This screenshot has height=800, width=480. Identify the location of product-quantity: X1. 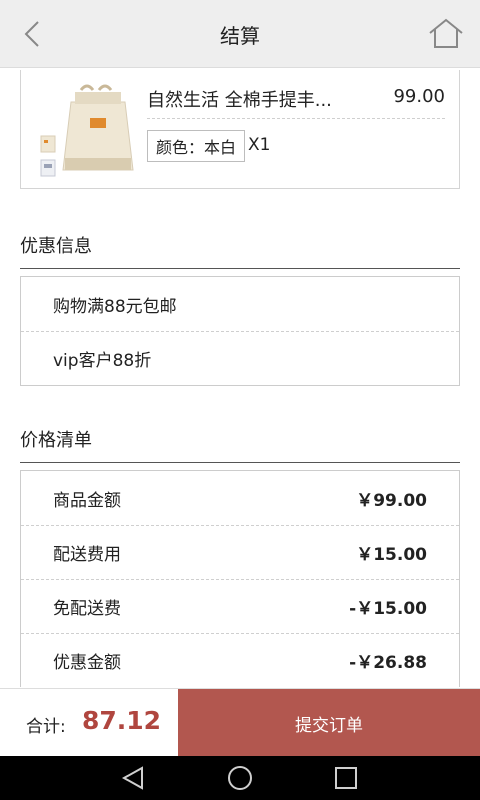
(259, 145).